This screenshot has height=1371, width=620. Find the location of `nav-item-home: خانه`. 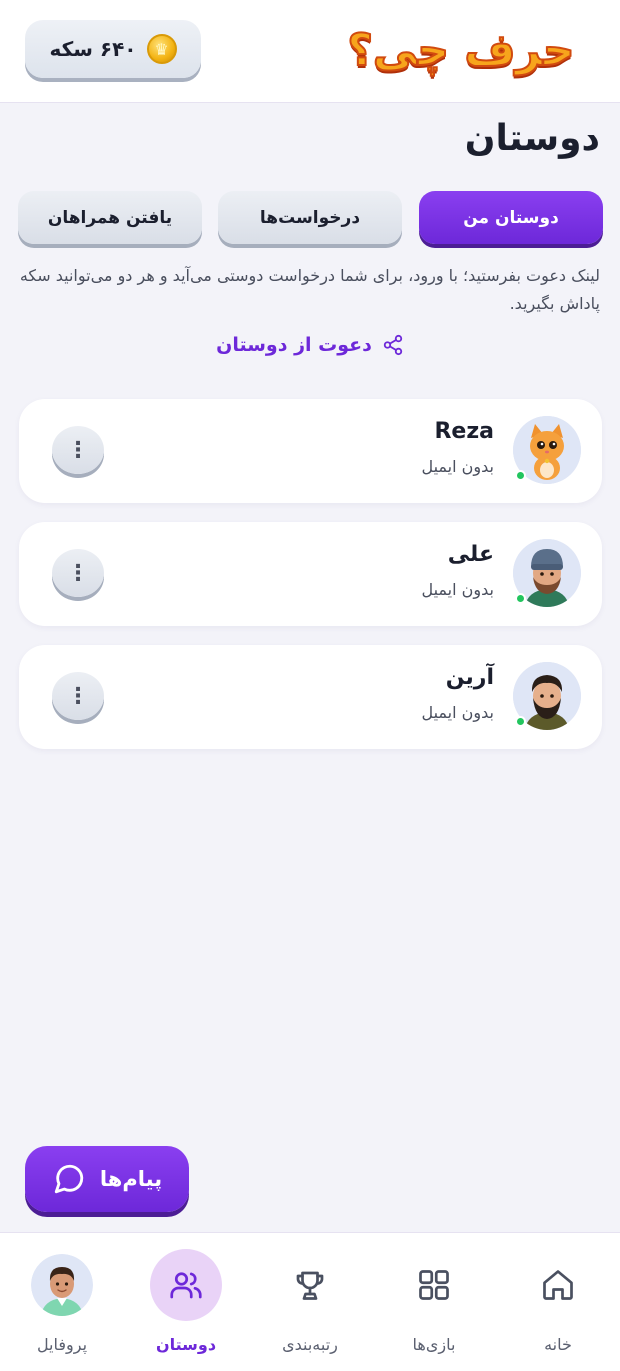

nav-item-home: خانه is located at coordinates (558, 1302).